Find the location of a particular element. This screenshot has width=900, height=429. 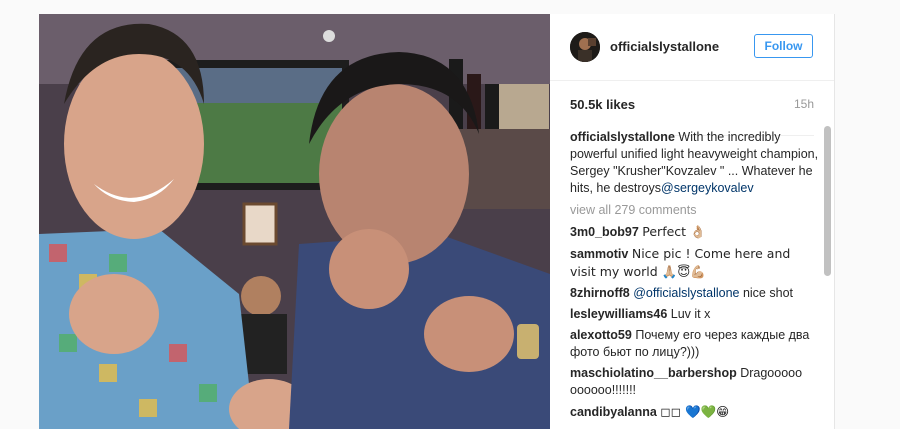

comment-username: 3m0_bob97 is located at coordinates (604, 232).